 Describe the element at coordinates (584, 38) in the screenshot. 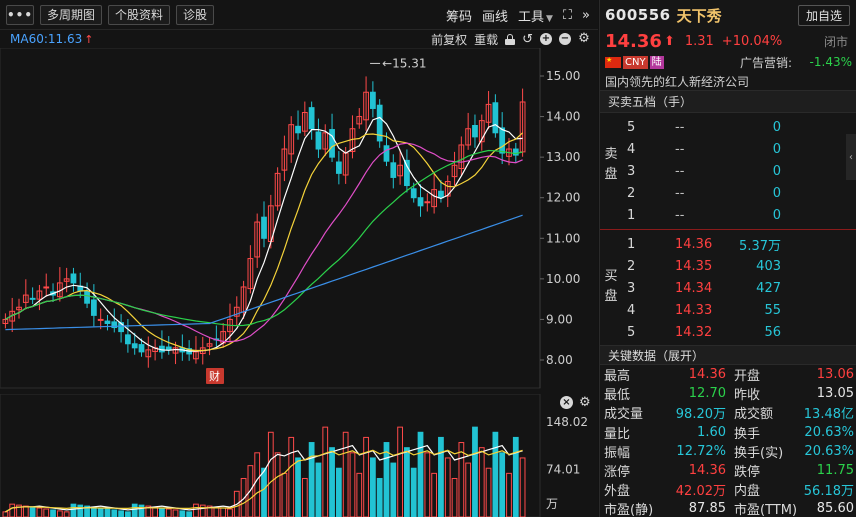

I see `settings-gear-icon: ⚙` at that location.